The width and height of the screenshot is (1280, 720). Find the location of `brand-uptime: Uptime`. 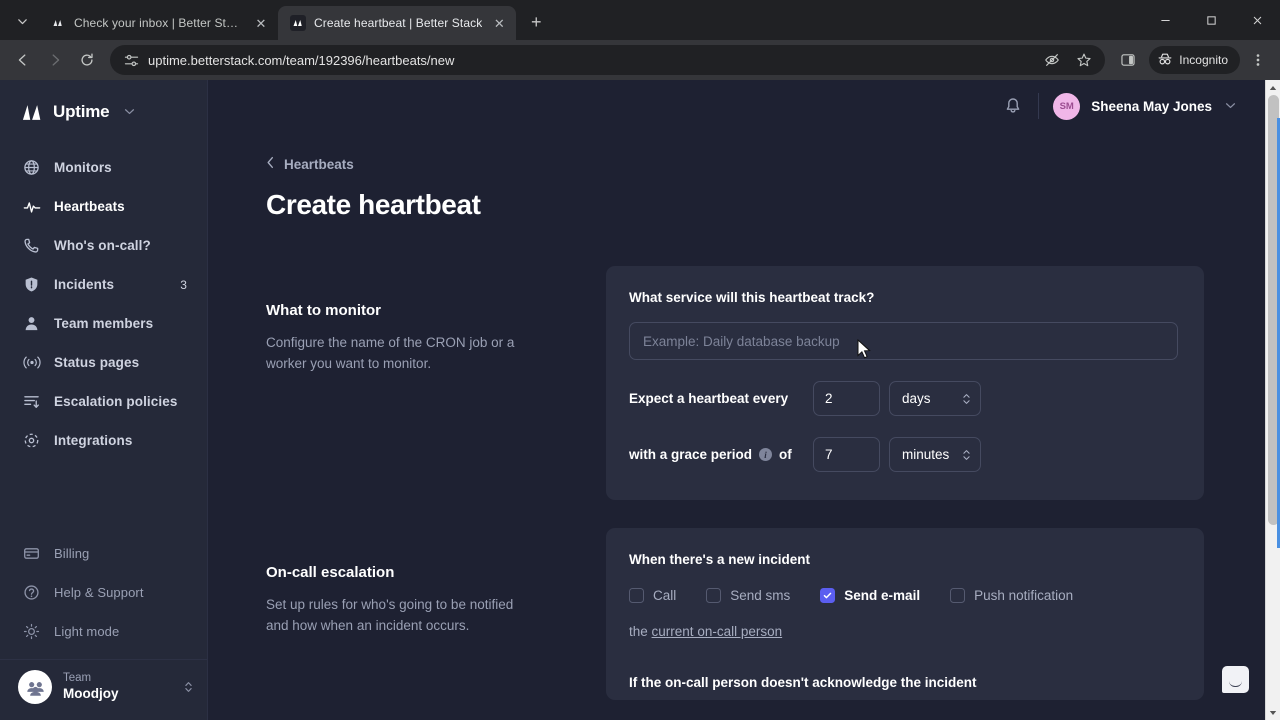

brand-uptime: Uptime is located at coordinates (103, 101).